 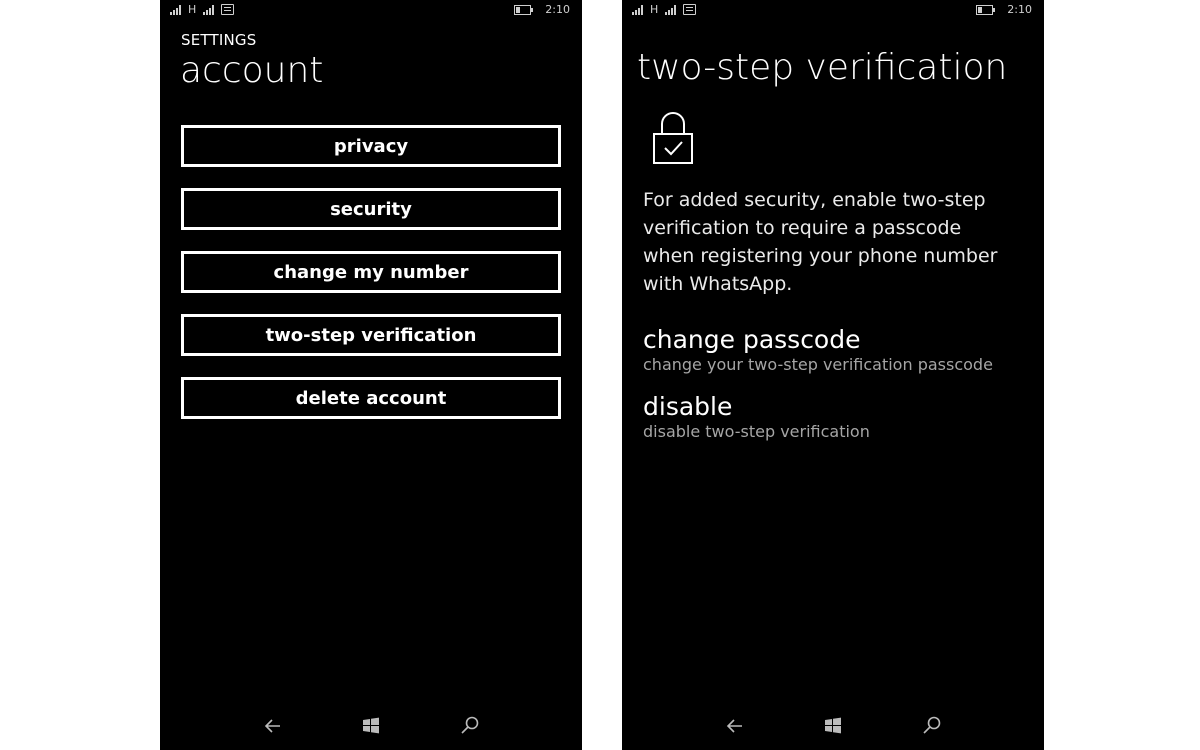 I want to click on page-title: account, so click(x=252, y=70).